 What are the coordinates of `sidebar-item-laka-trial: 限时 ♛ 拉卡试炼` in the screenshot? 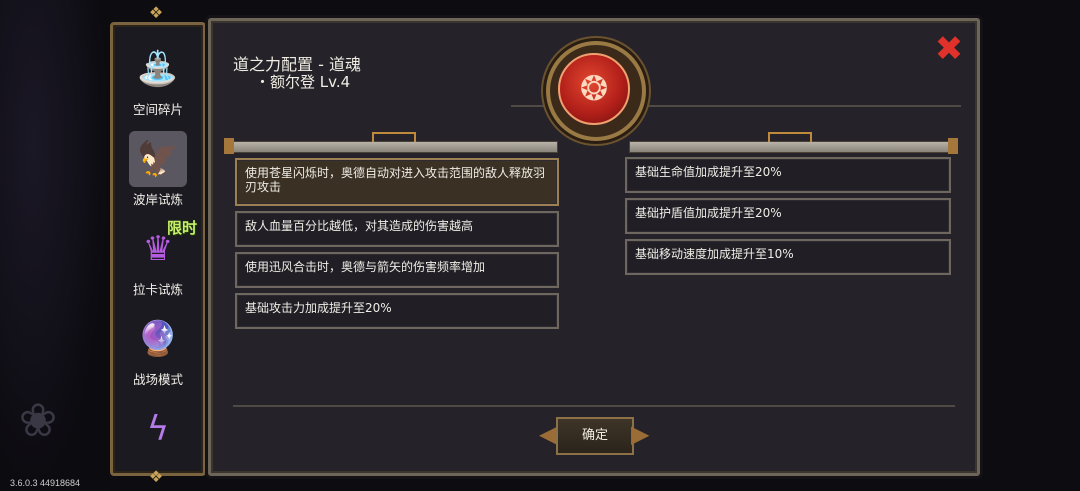 It's located at (158, 262).